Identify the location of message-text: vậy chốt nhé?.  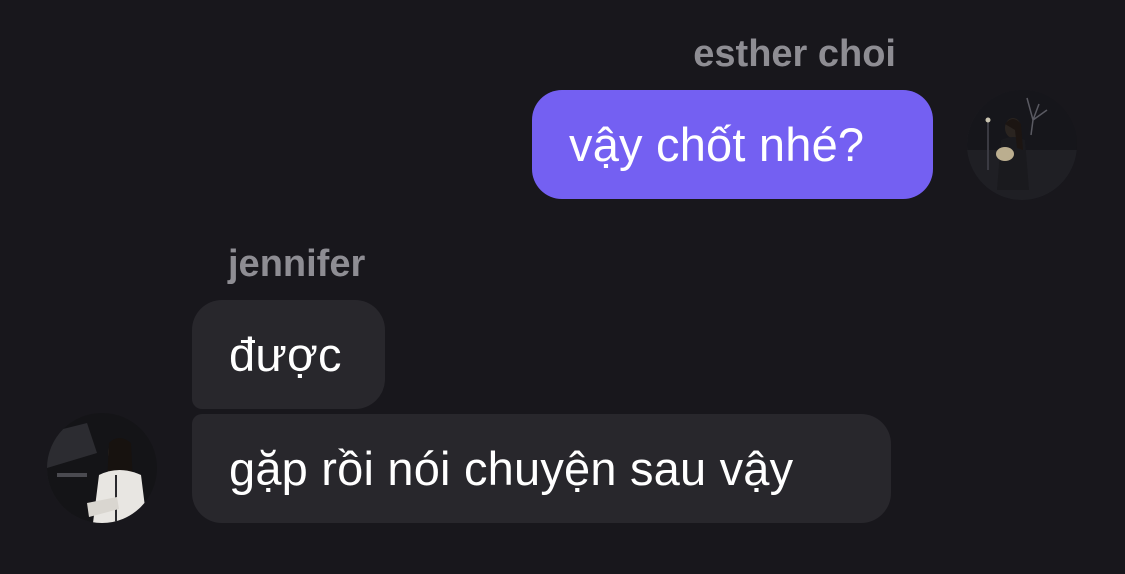
(717, 144).